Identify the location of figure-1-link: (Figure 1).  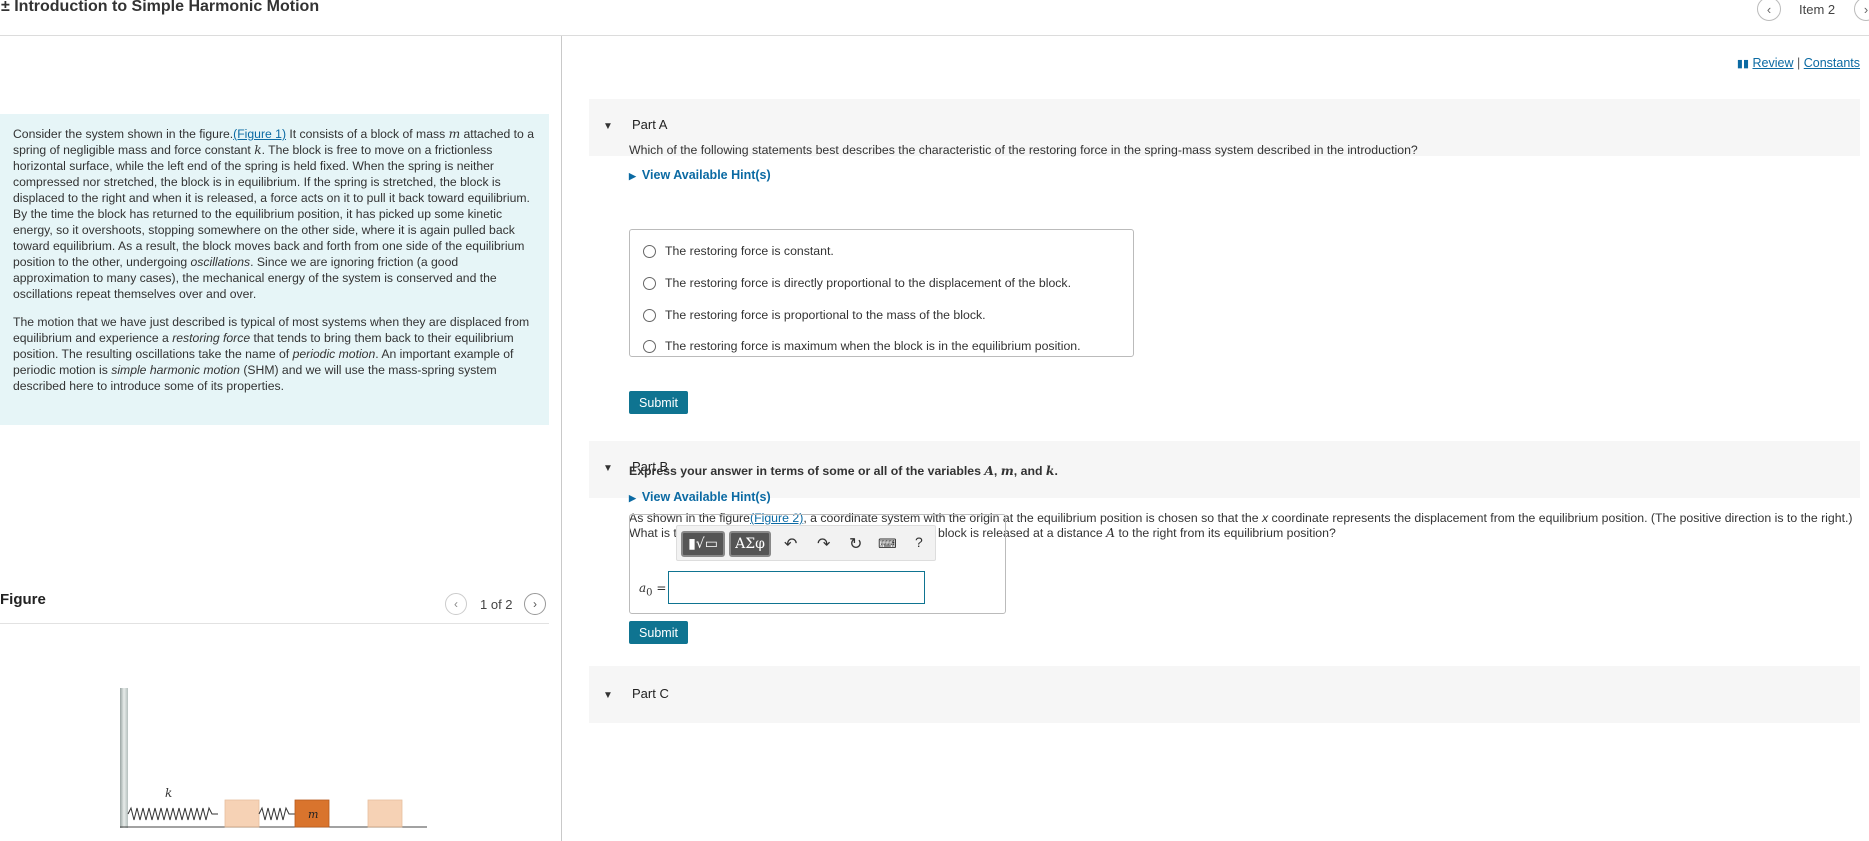
(259, 134).